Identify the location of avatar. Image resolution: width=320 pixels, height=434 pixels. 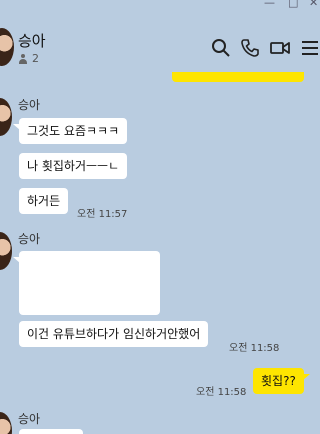
(7, 47).